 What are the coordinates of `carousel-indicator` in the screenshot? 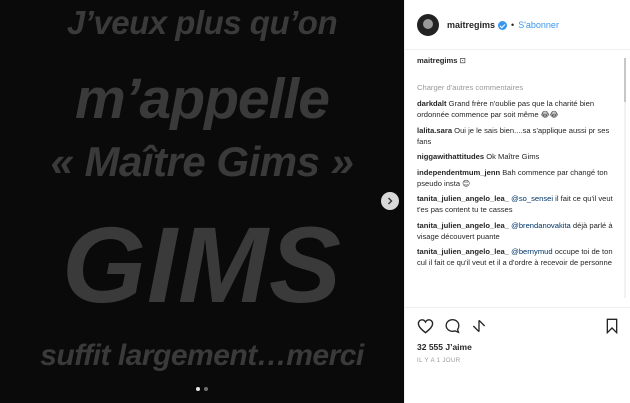 It's located at (202, 389).